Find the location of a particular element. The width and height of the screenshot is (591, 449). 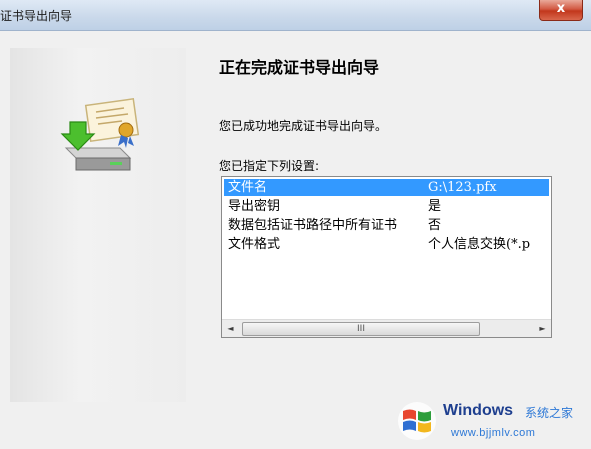

watermark-url: www.bjjmlv.com is located at coordinates (493, 433).